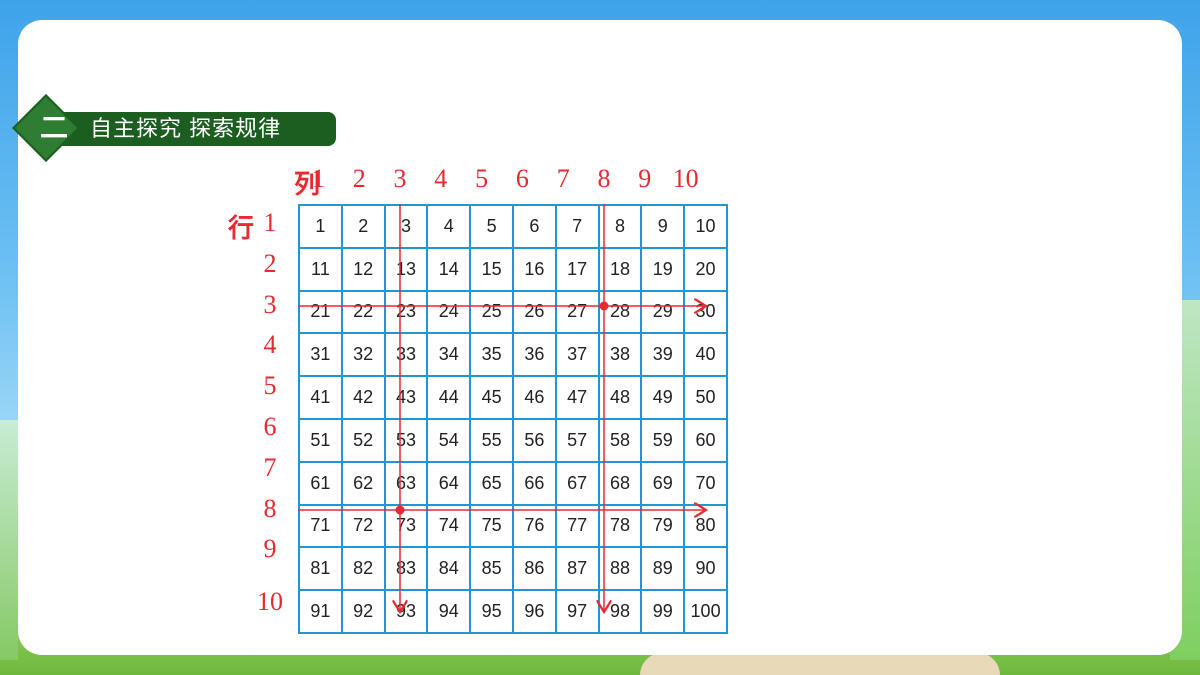 The width and height of the screenshot is (1200, 675). I want to click on table-cell: 70, so click(705, 483).